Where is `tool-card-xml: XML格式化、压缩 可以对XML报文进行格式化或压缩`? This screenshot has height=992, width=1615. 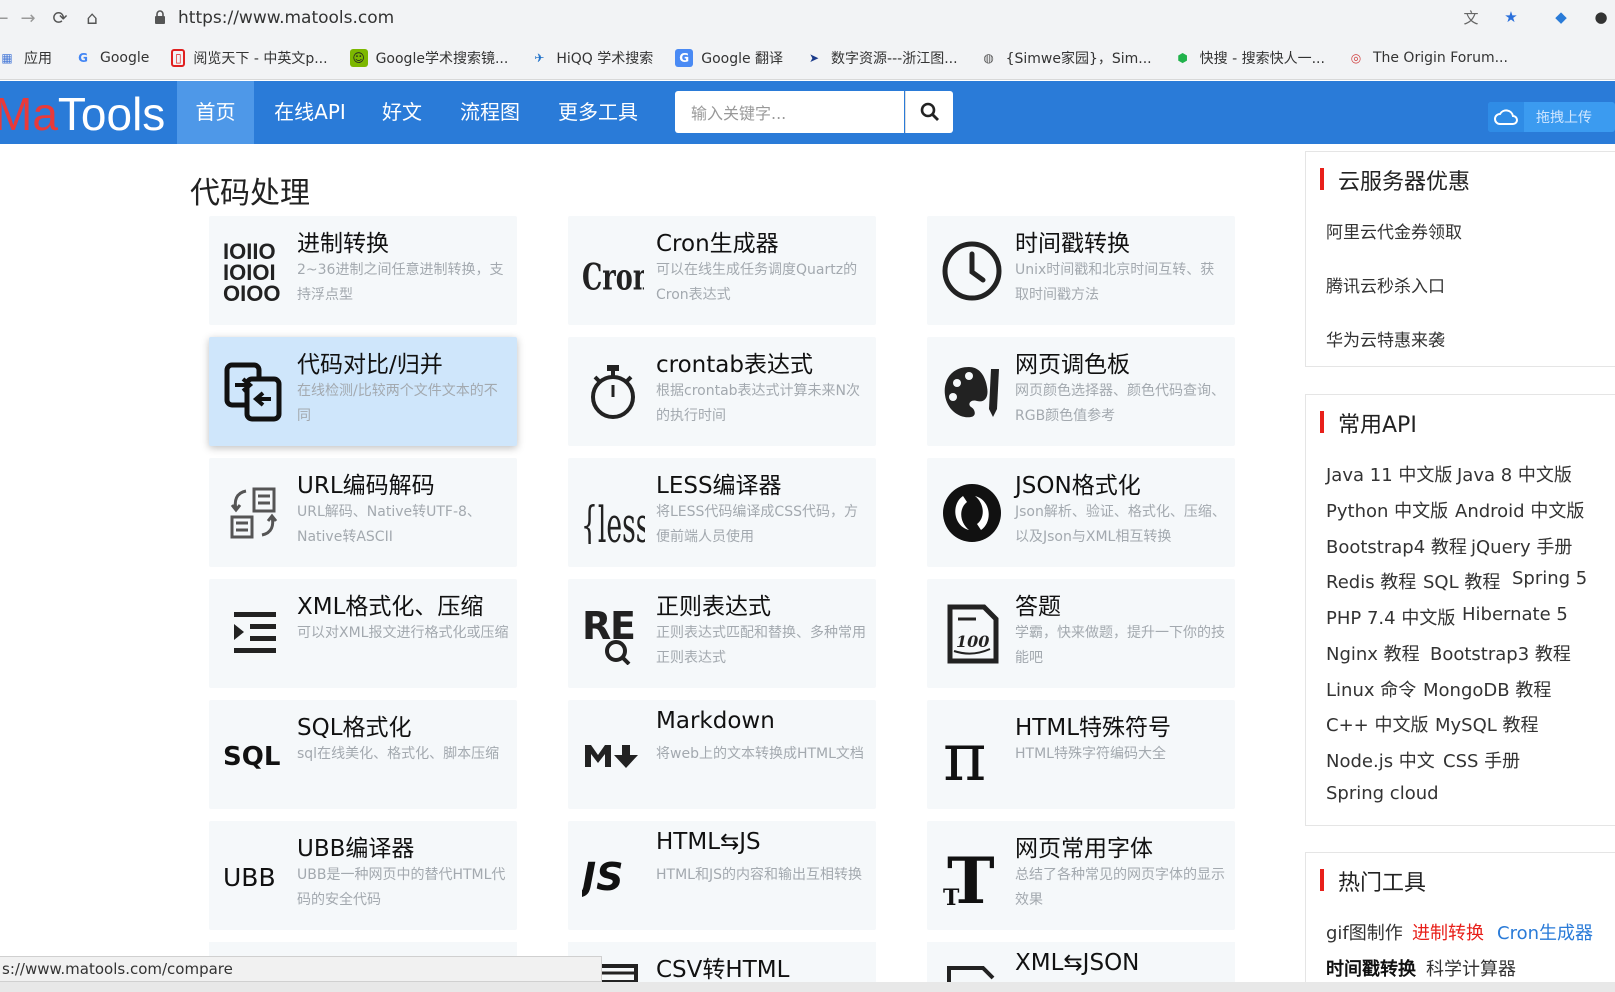
tool-card-xml: XML格式化、压缩 可以对XML报文进行格式化或压缩 is located at coordinates (363, 633).